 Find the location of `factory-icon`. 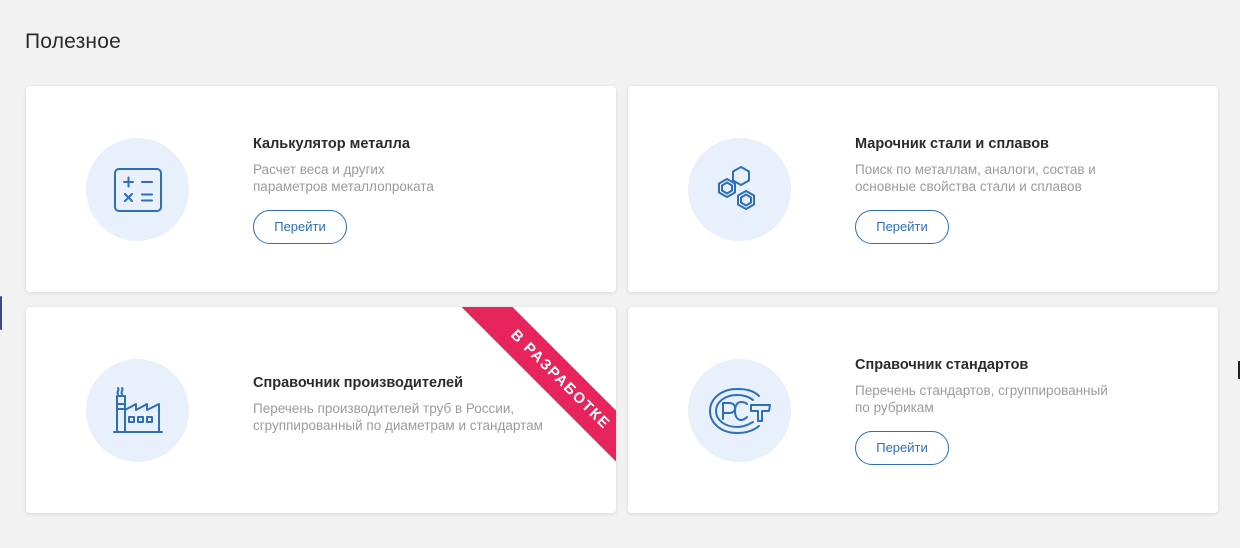

factory-icon is located at coordinates (138, 411).